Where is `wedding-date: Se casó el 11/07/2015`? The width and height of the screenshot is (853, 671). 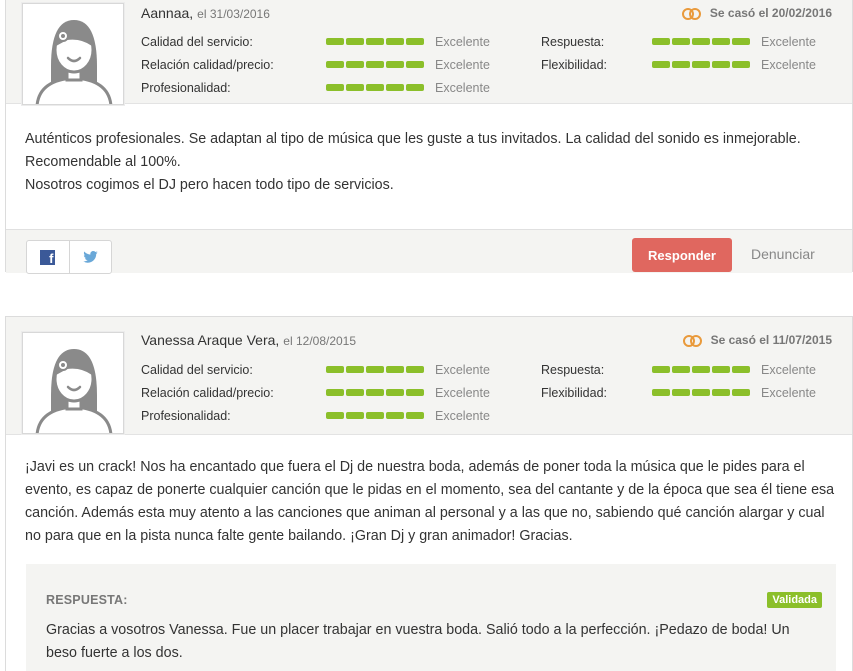
wedding-date: Se casó el 11/07/2015 is located at coordinates (757, 340).